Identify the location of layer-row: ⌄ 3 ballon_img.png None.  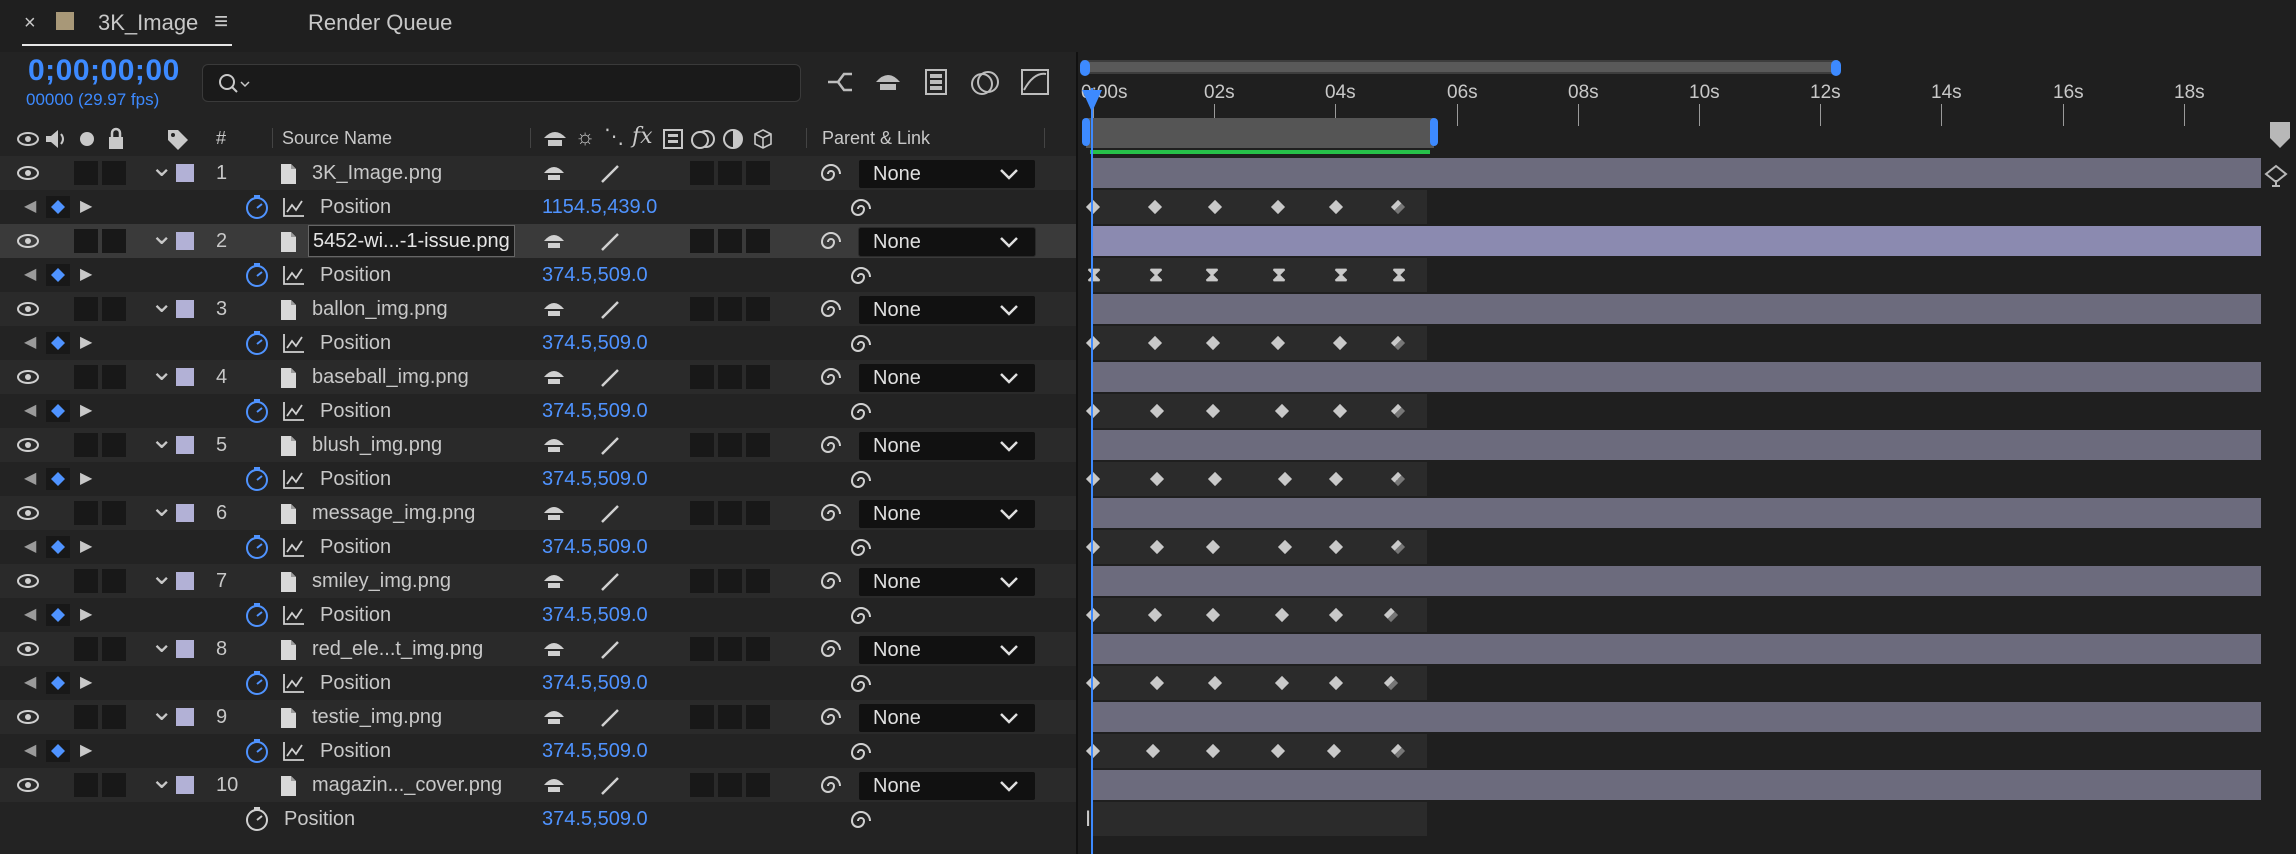
(539, 307).